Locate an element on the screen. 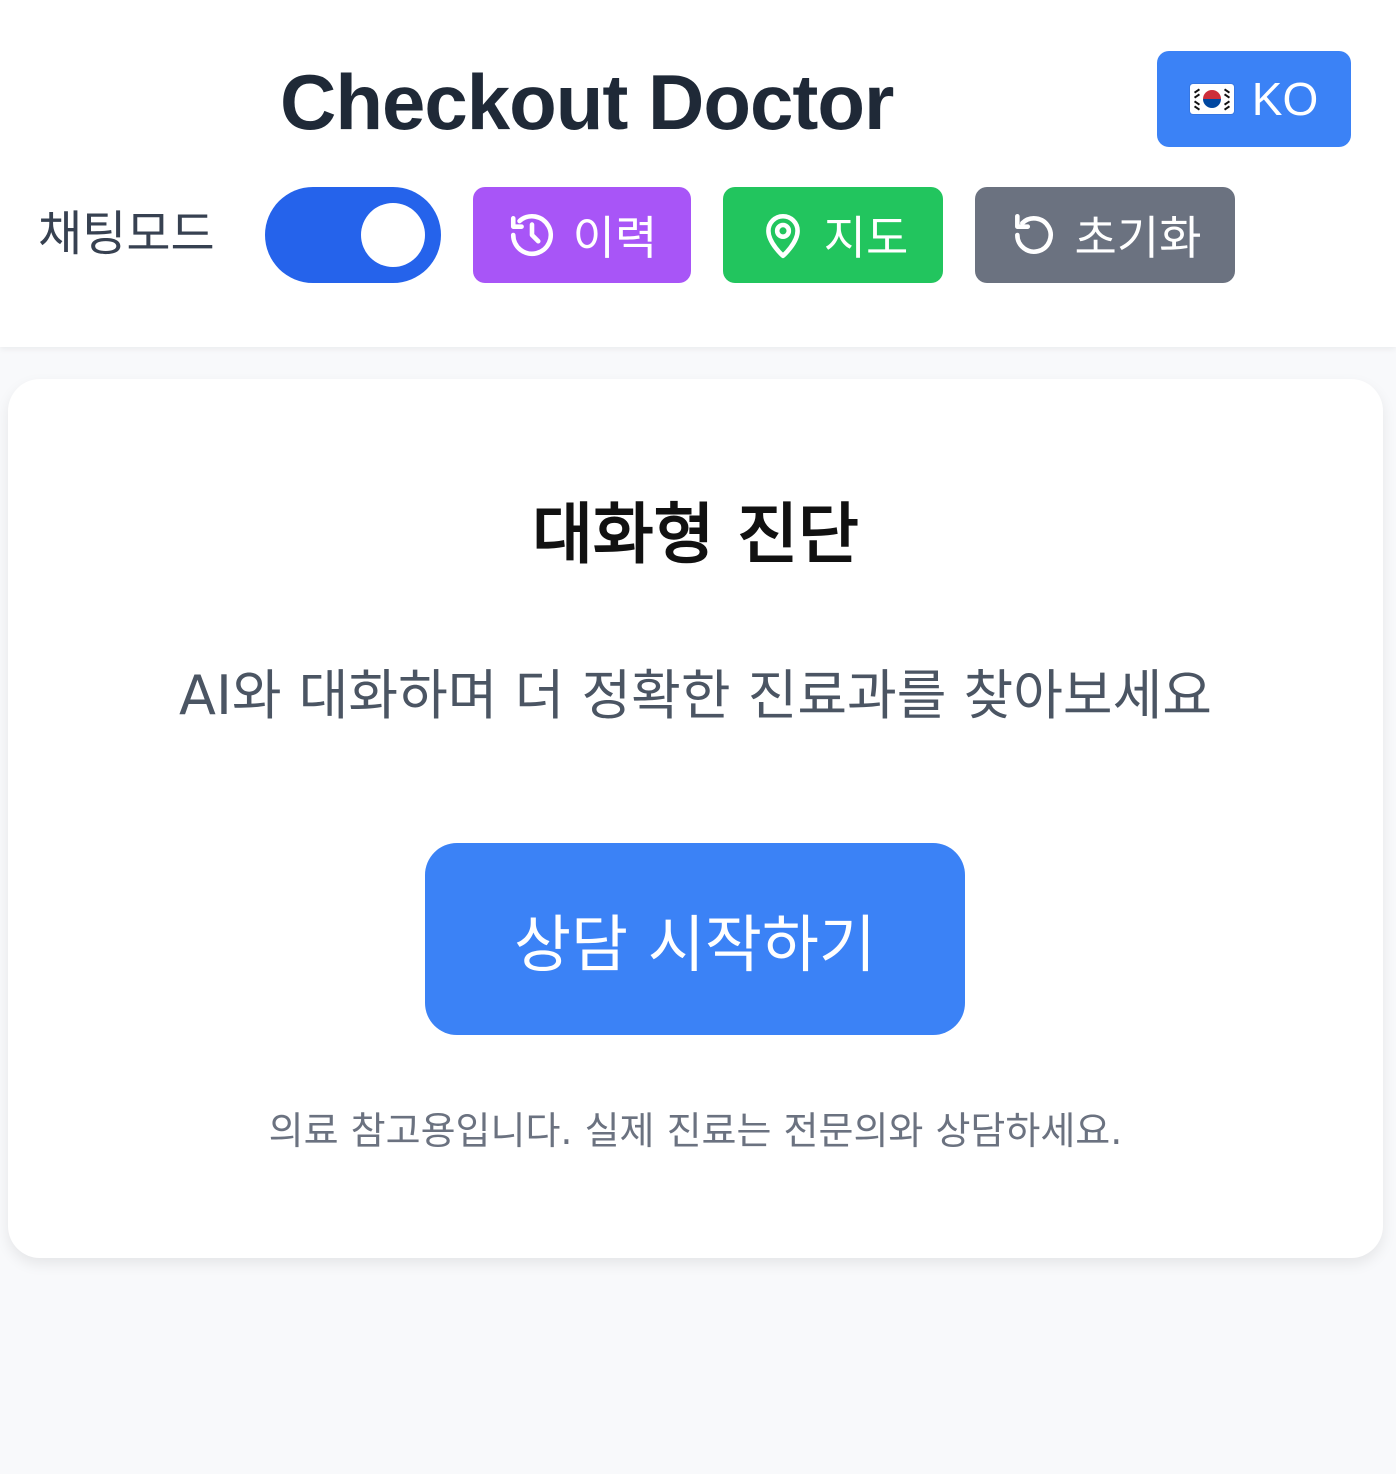 The image size is (1396, 1474). history-icon is located at coordinates (531, 235).